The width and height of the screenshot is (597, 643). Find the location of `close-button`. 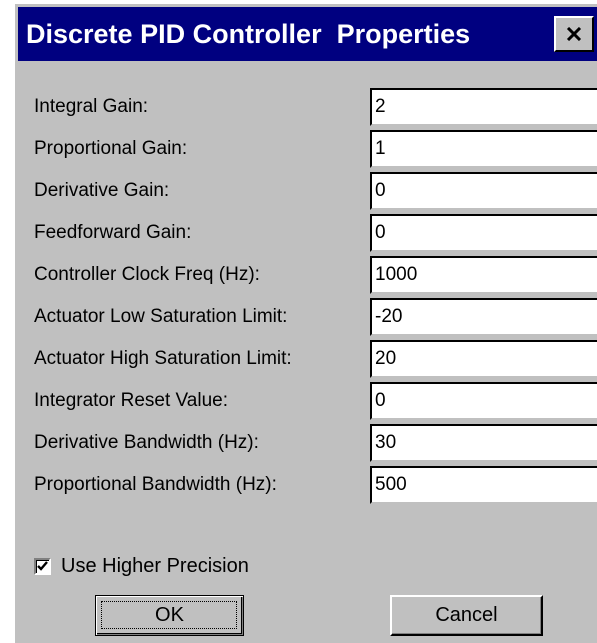

close-button is located at coordinates (574, 34).